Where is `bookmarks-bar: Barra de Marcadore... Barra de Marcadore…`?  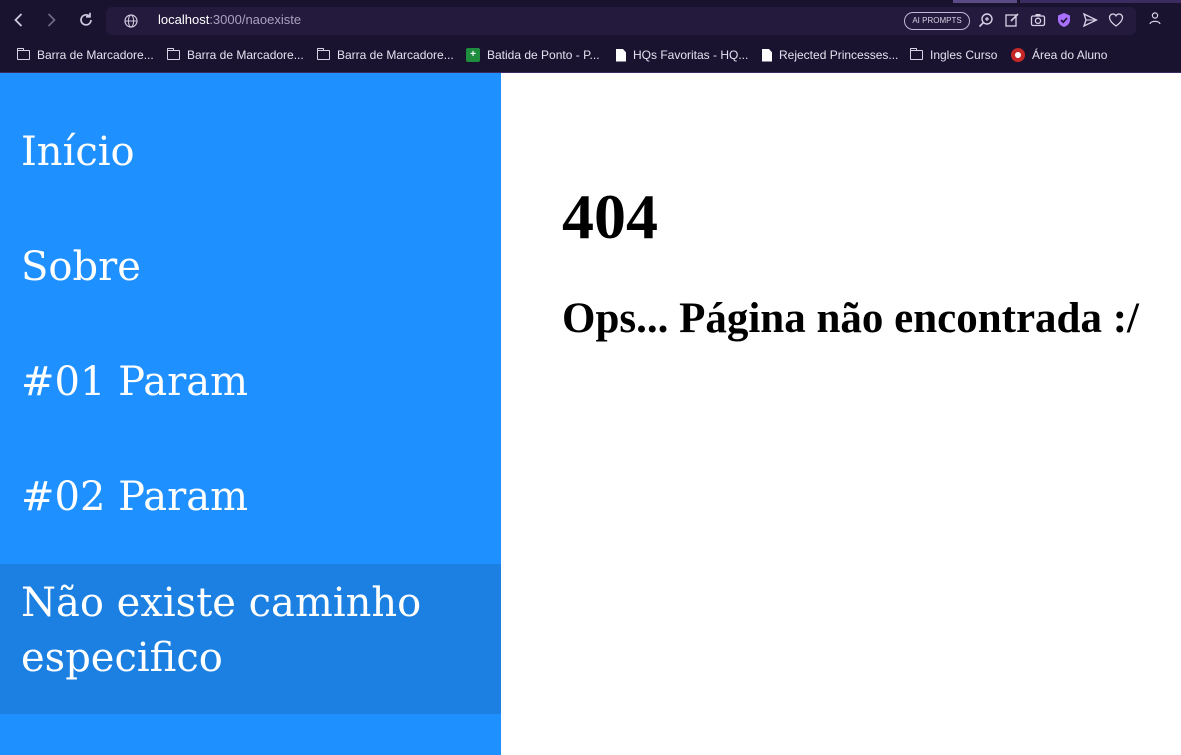
bookmarks-bar: Barra de Marcadore... Barra de Marcadore… is located at coordinates (590, 54).